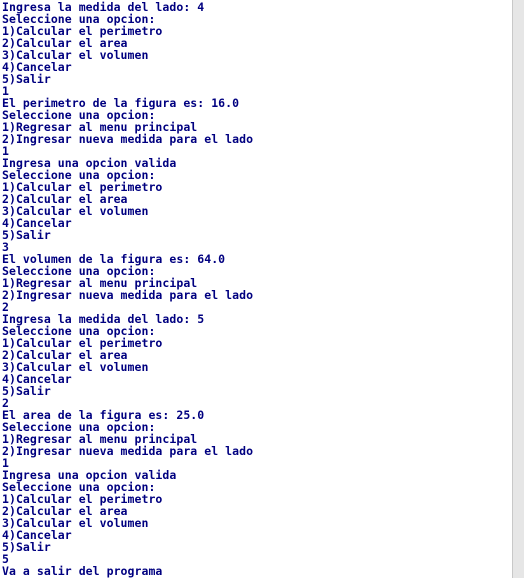  I want to click on vertical-scrollbar, so click(518, 289).